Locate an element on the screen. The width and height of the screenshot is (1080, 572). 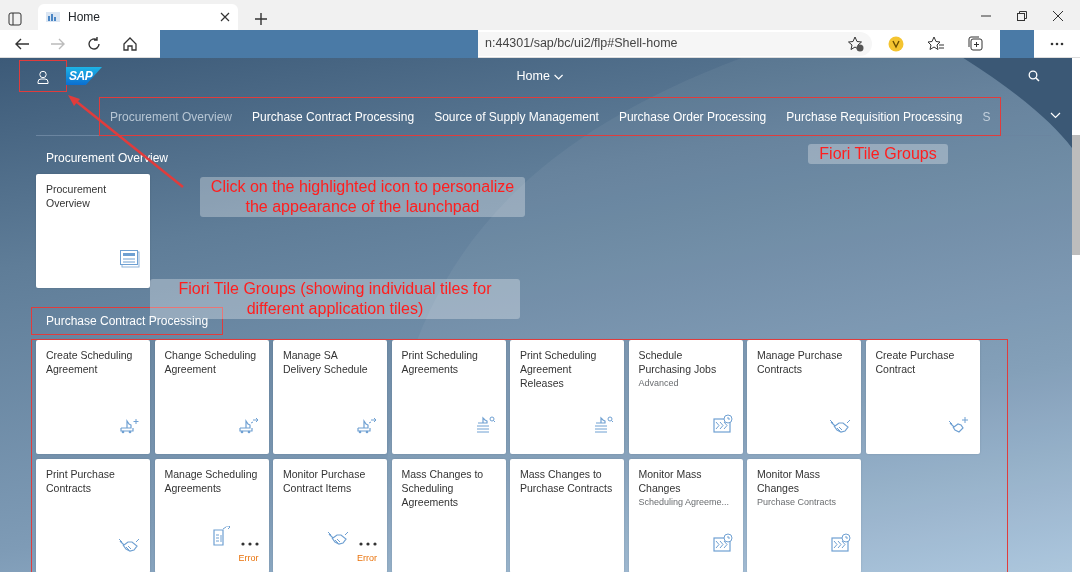
profile-block is located at coordinates (1017, 43).